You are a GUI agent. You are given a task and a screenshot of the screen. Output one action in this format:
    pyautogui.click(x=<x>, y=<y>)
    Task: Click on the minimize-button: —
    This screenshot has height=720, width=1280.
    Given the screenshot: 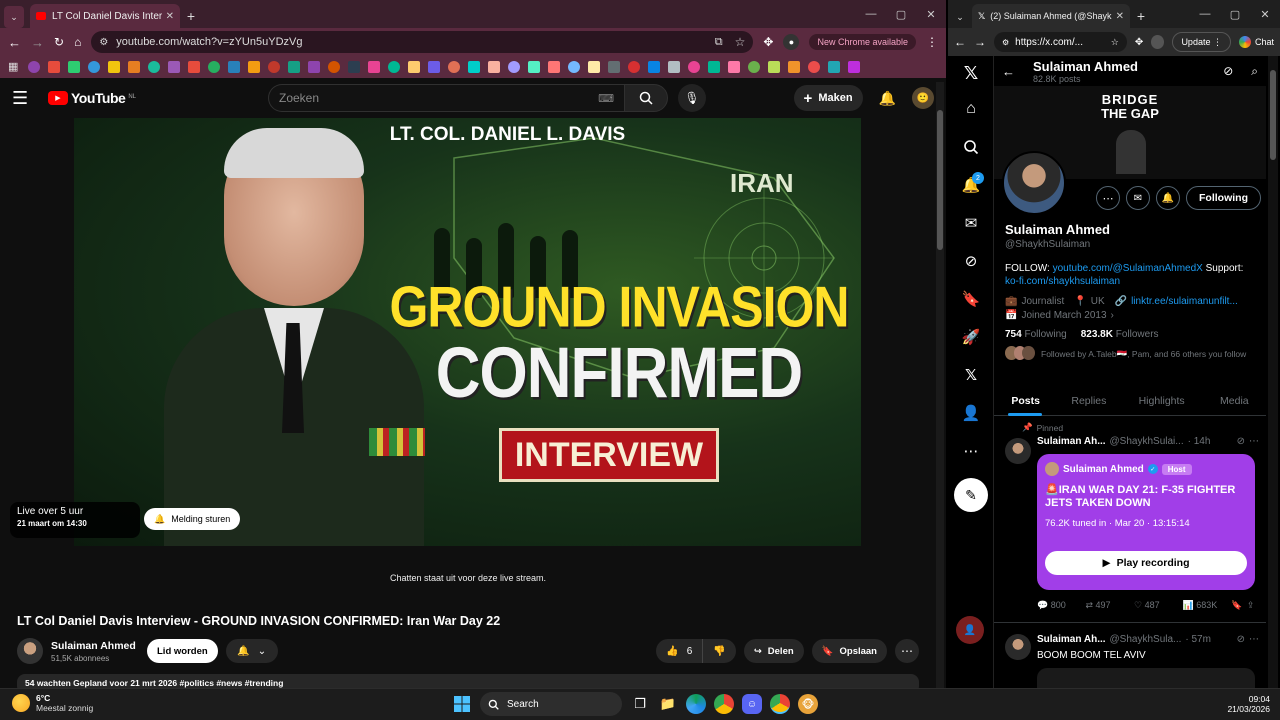 What is the action you would take?
    pyautogui.click(x=871, y=14)
    